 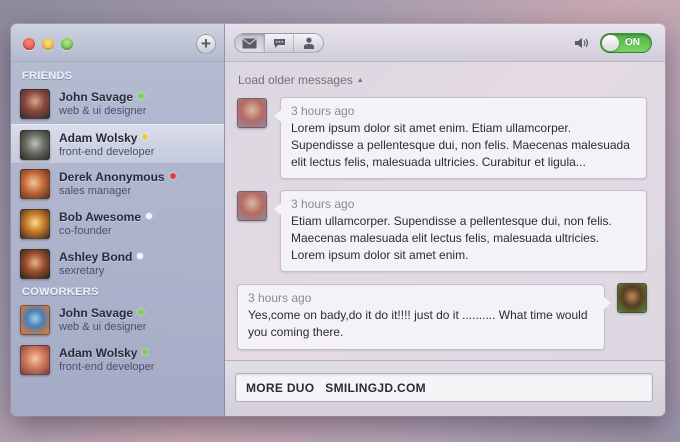 I want to click on tab-chat, so click(x=280, y=43).